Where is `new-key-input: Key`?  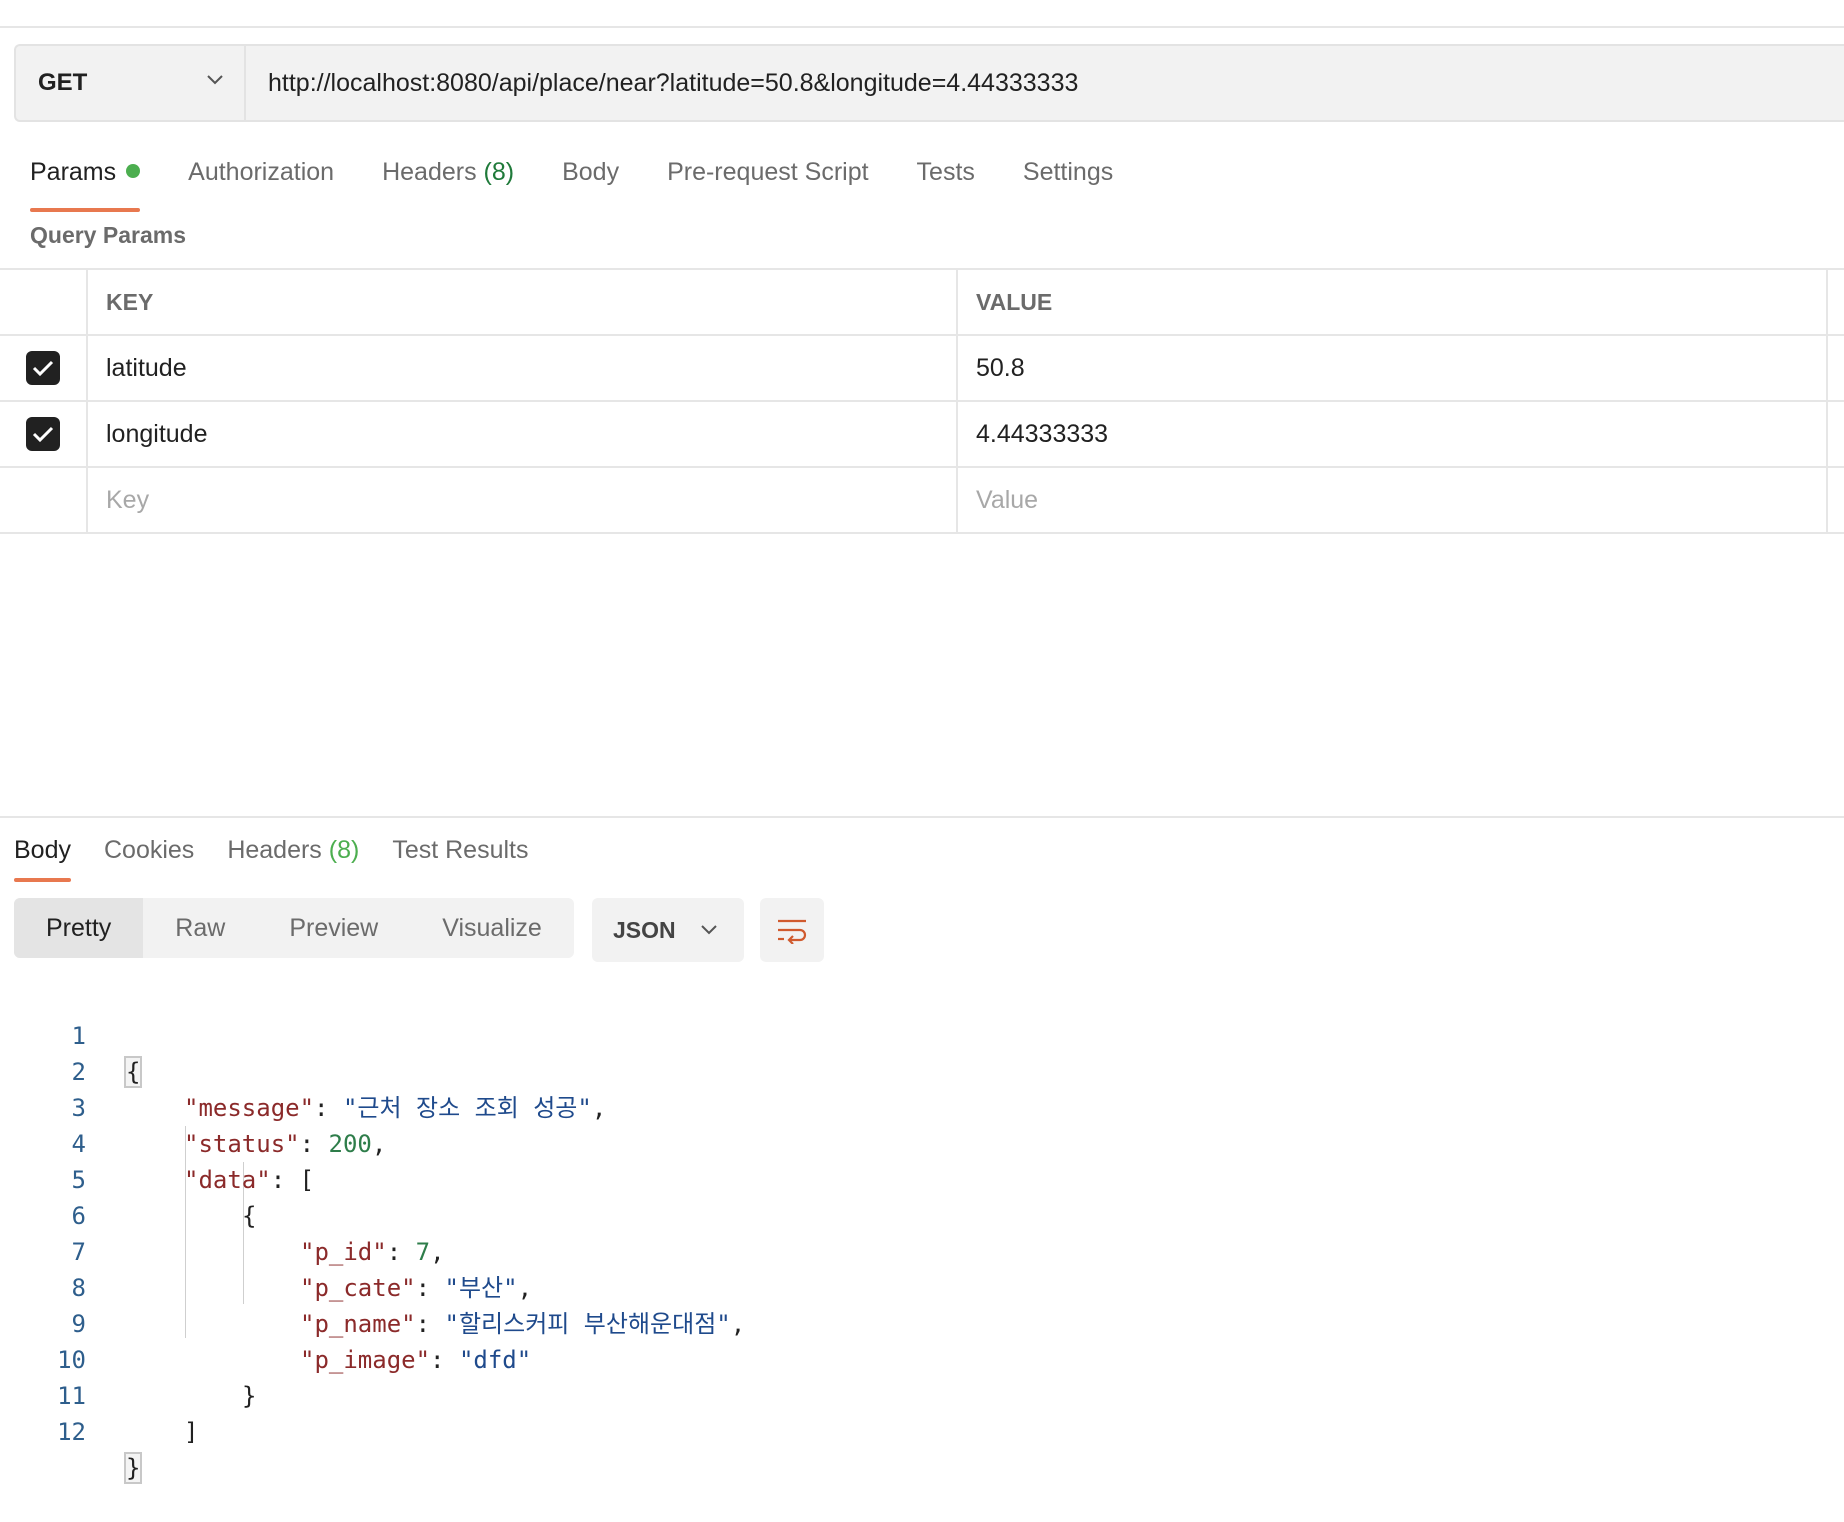
new-key-input: Key is located at coordinates (523, 500).